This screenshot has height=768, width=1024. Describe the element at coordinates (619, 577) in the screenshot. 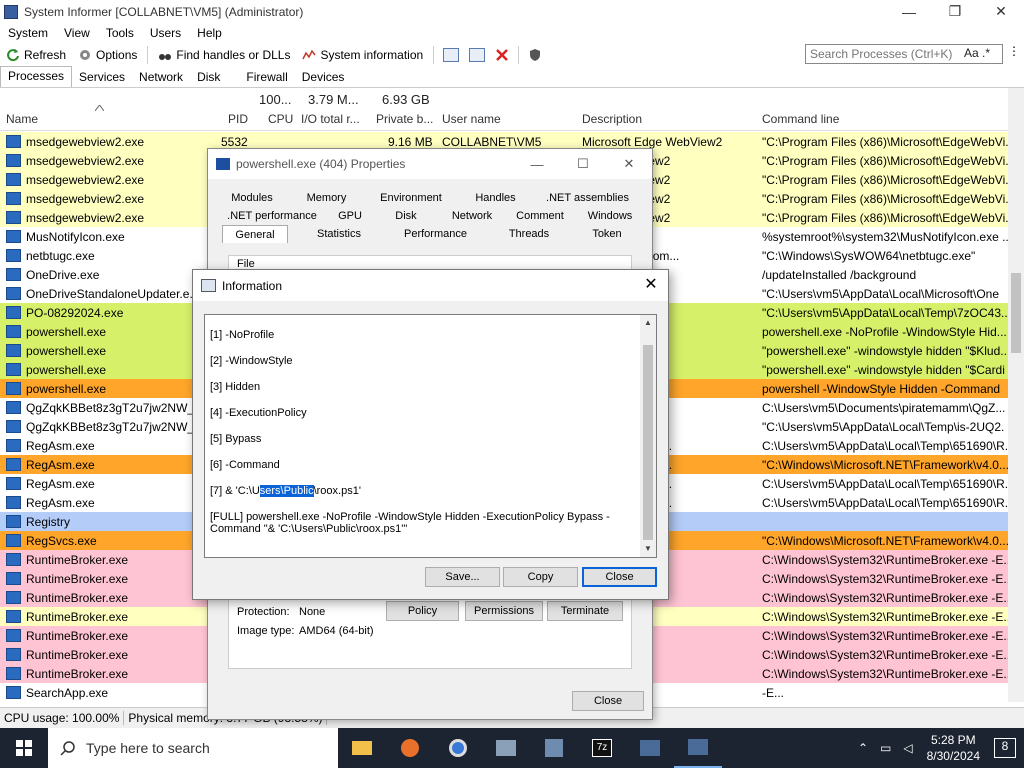

I see `close-button: Close` at that location.